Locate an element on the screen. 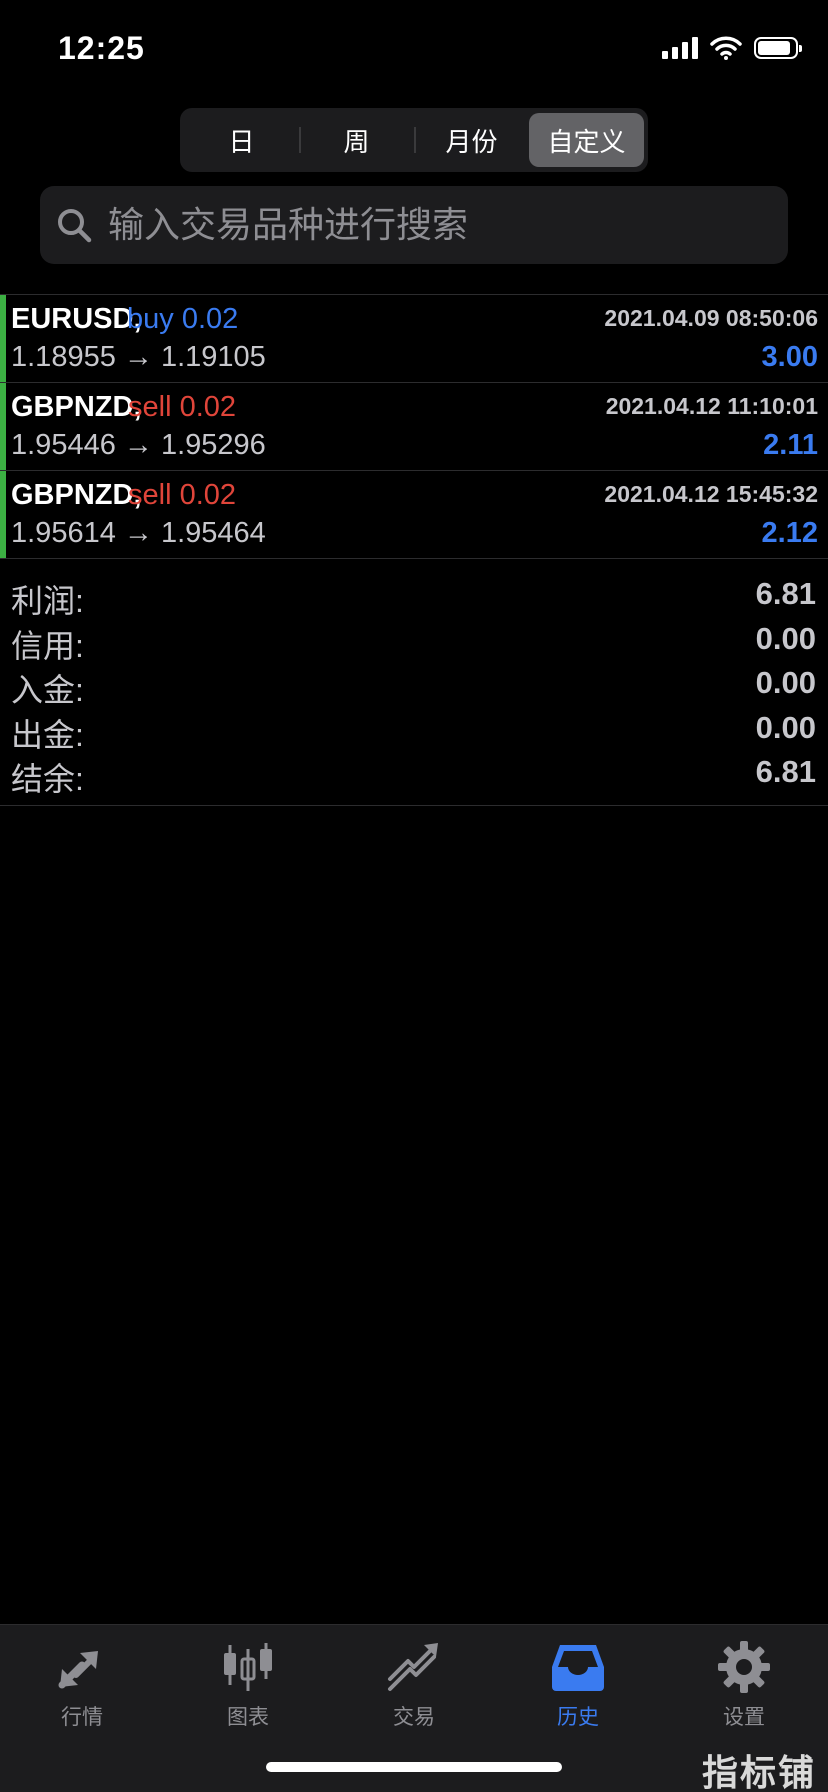 This screenshot has height=1792, width=828. watermark: 指标铺 is located at coordinates (758, 1772).